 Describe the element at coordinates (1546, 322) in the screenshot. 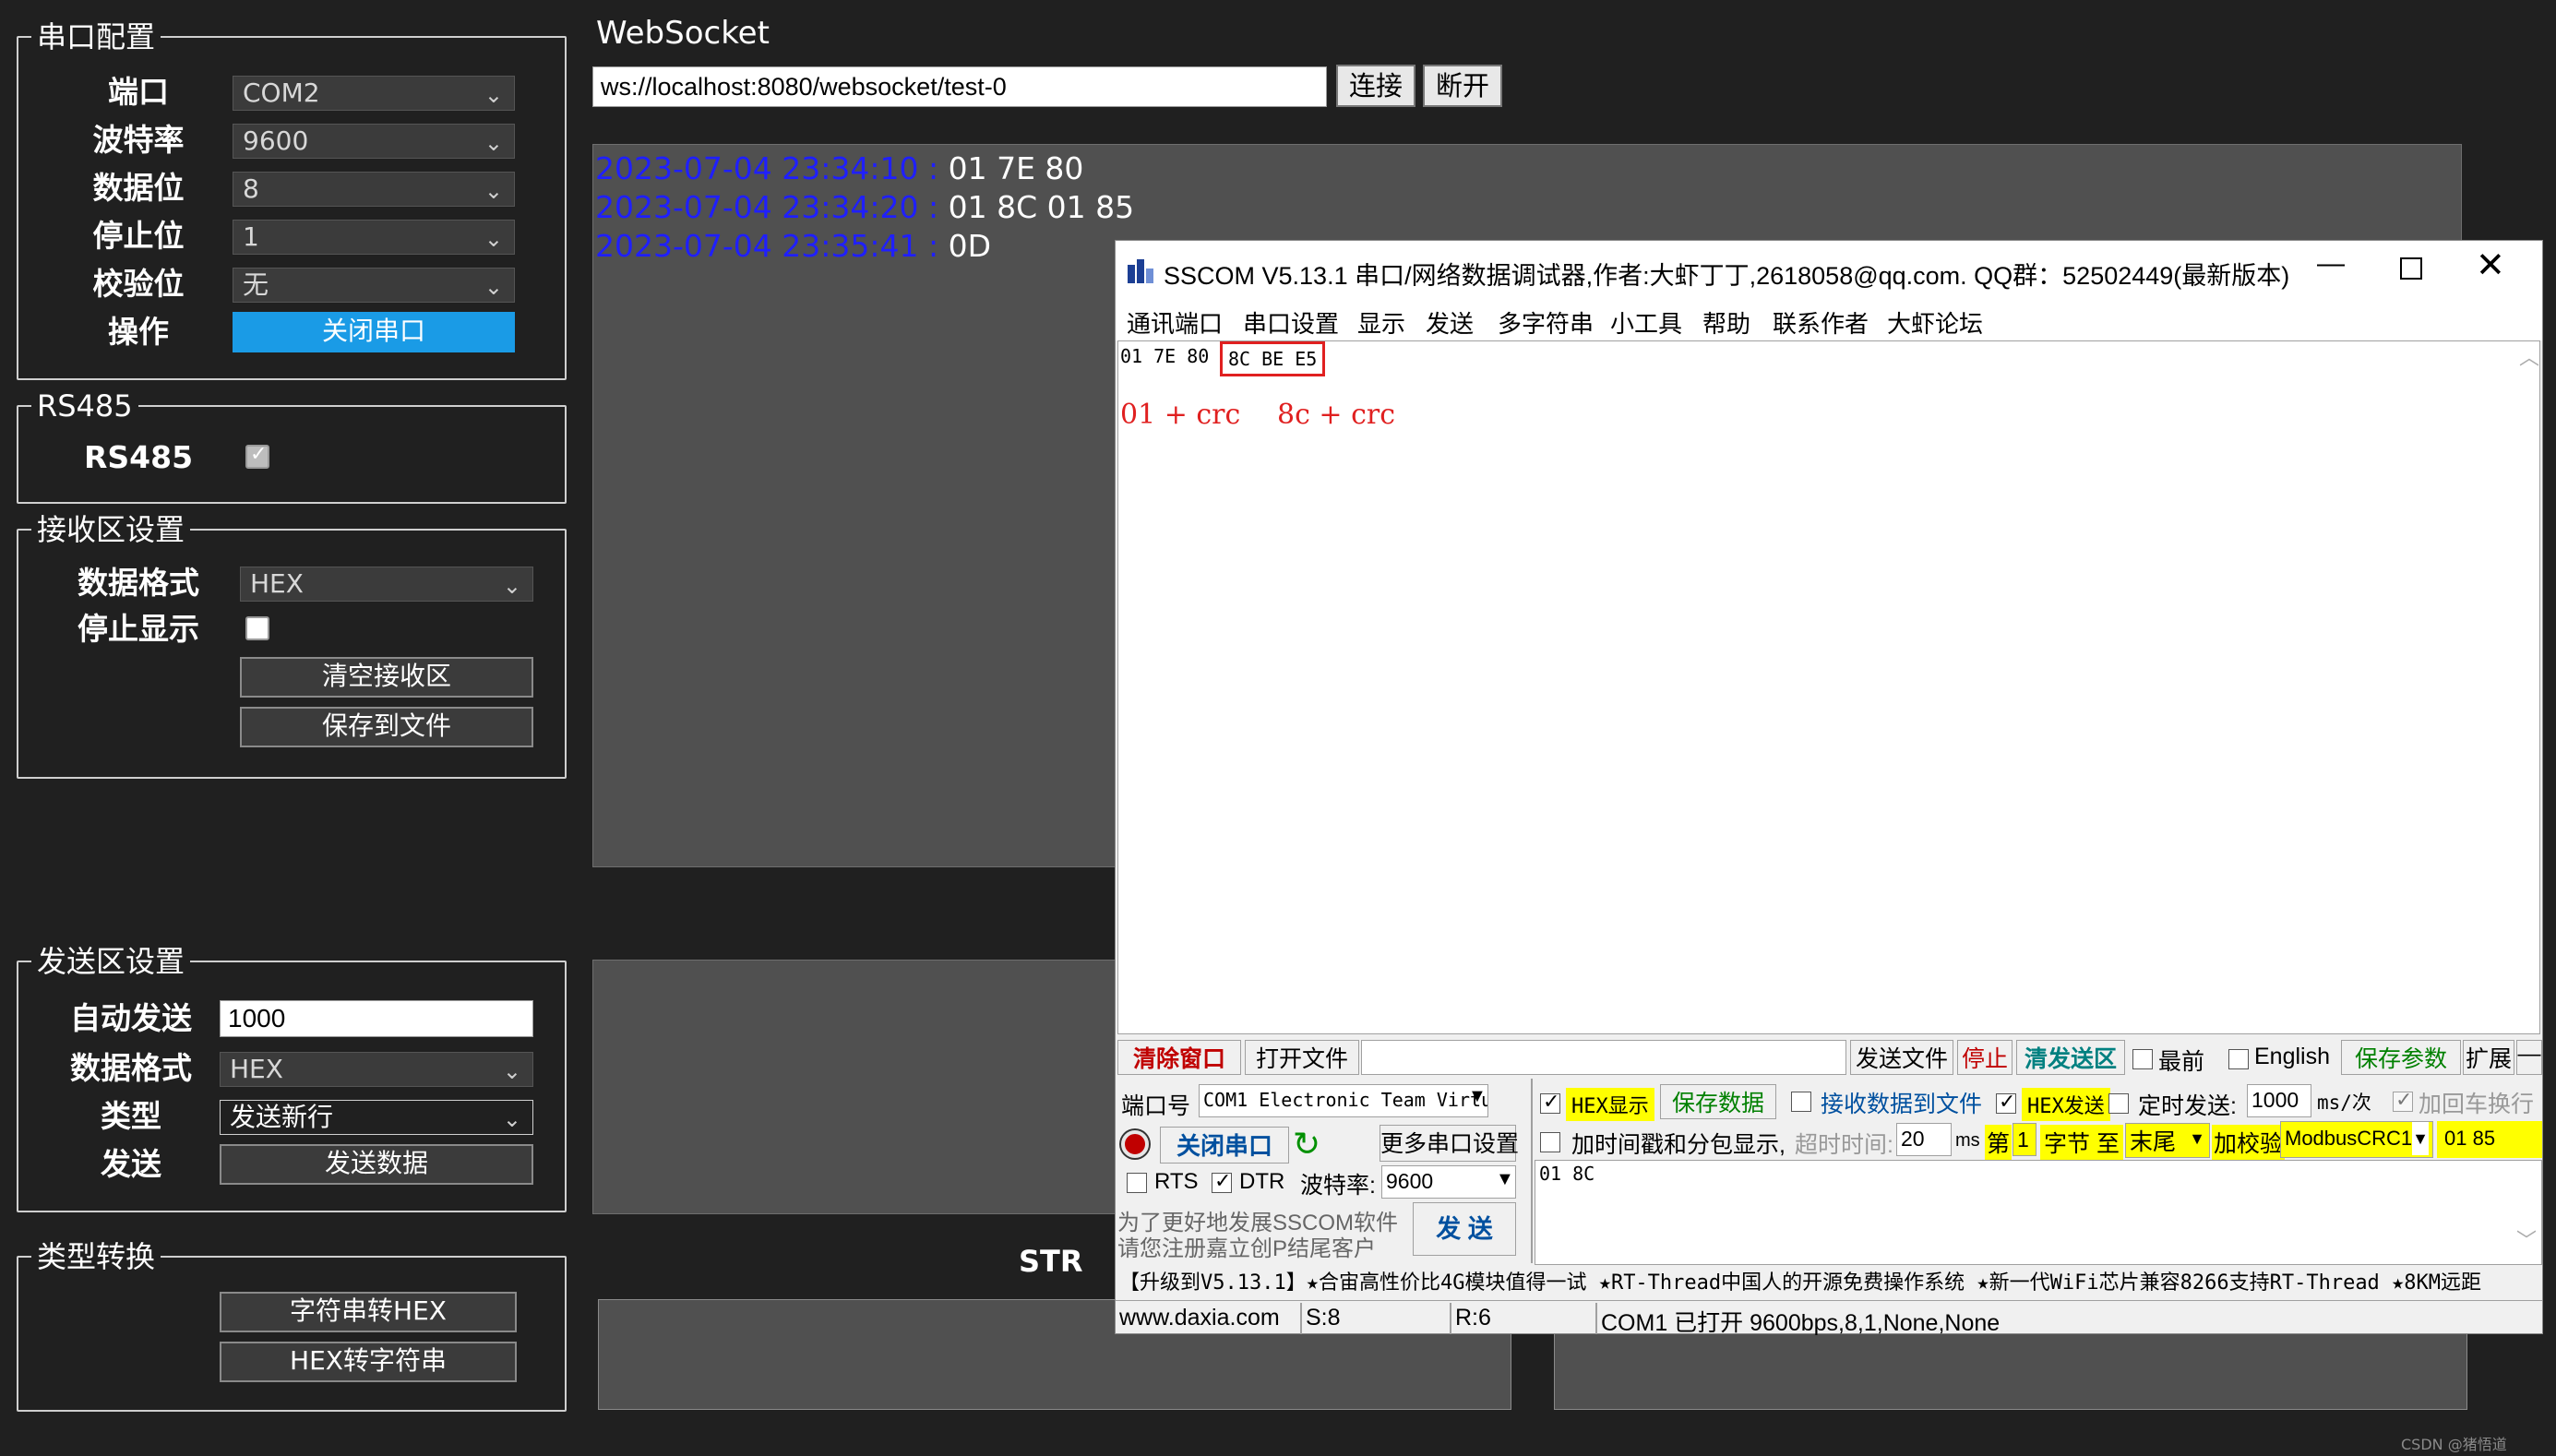

I see `menu-item: 多字符串` at that location.